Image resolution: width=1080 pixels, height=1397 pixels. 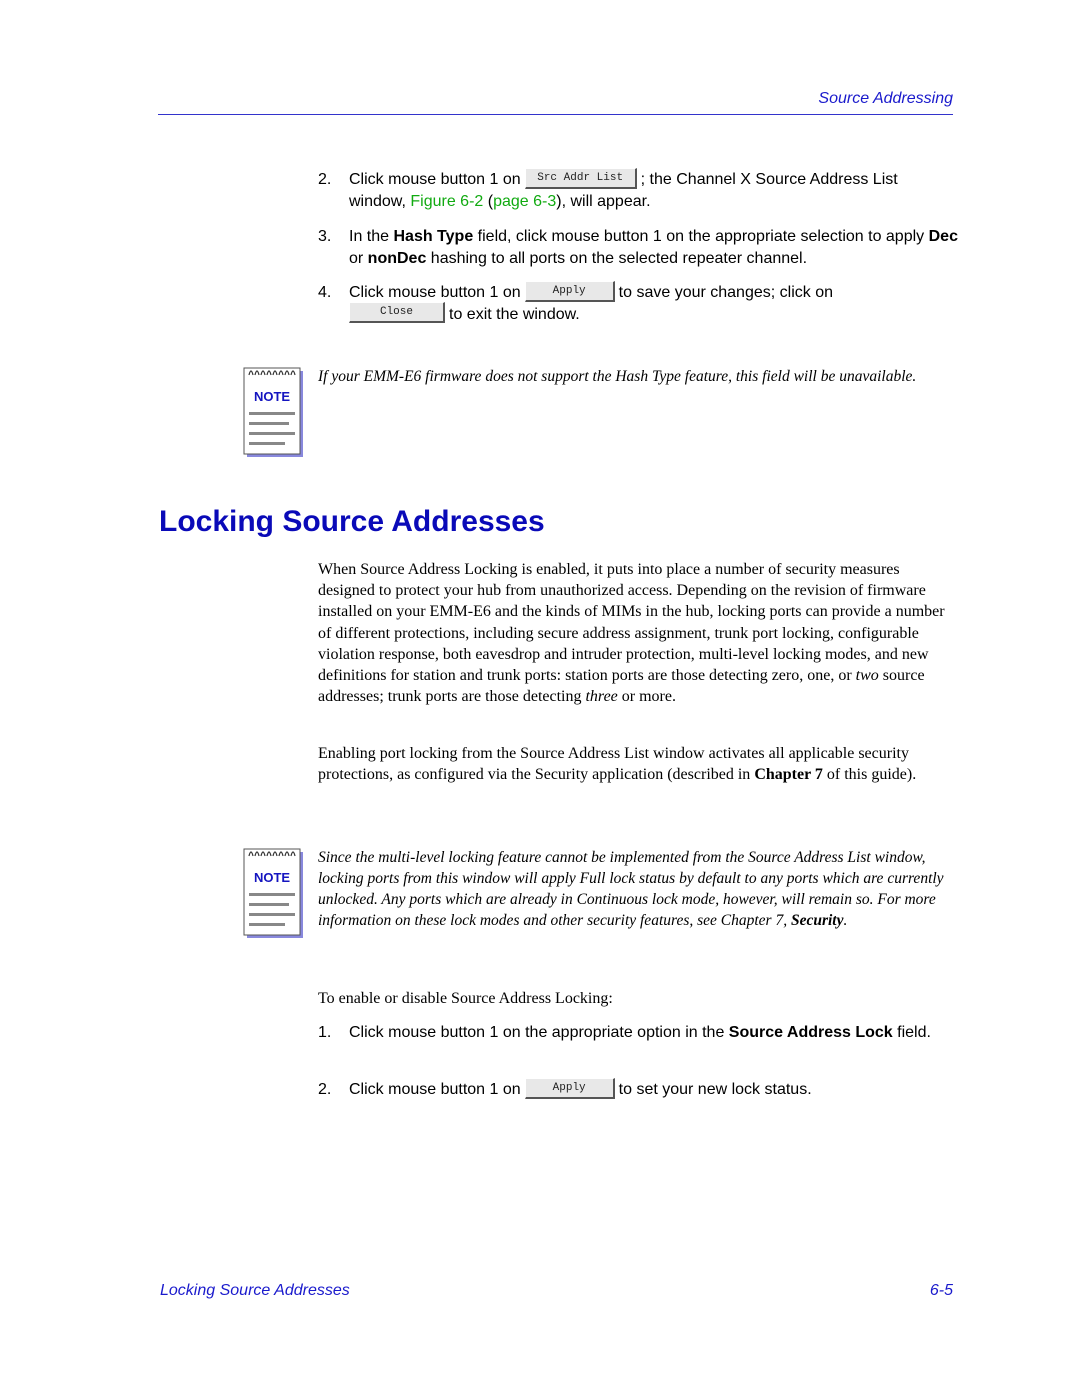 What do you see at coordinates (601, 697) in the screenshot?
I see `text-run: three` at bounding box center [601, 697].